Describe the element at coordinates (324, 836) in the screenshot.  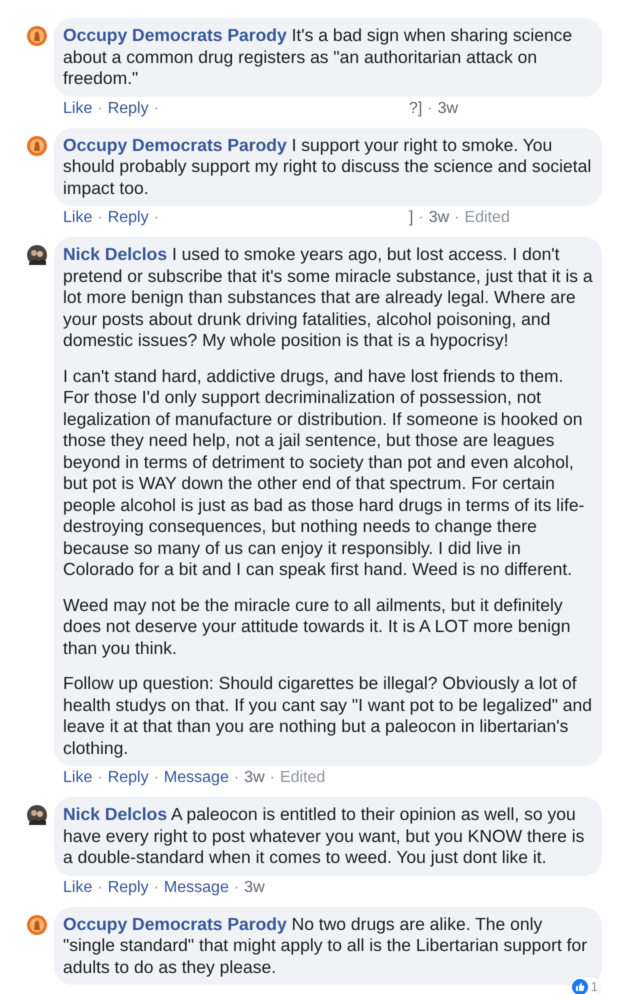
I see `comment-text: Nick Delclos A paleocon is entitled to their opinion as well, so you have every right to post whatever you want, but you KNOW there is a double-standard when it comes to weed. You just dont like it.` at that location.